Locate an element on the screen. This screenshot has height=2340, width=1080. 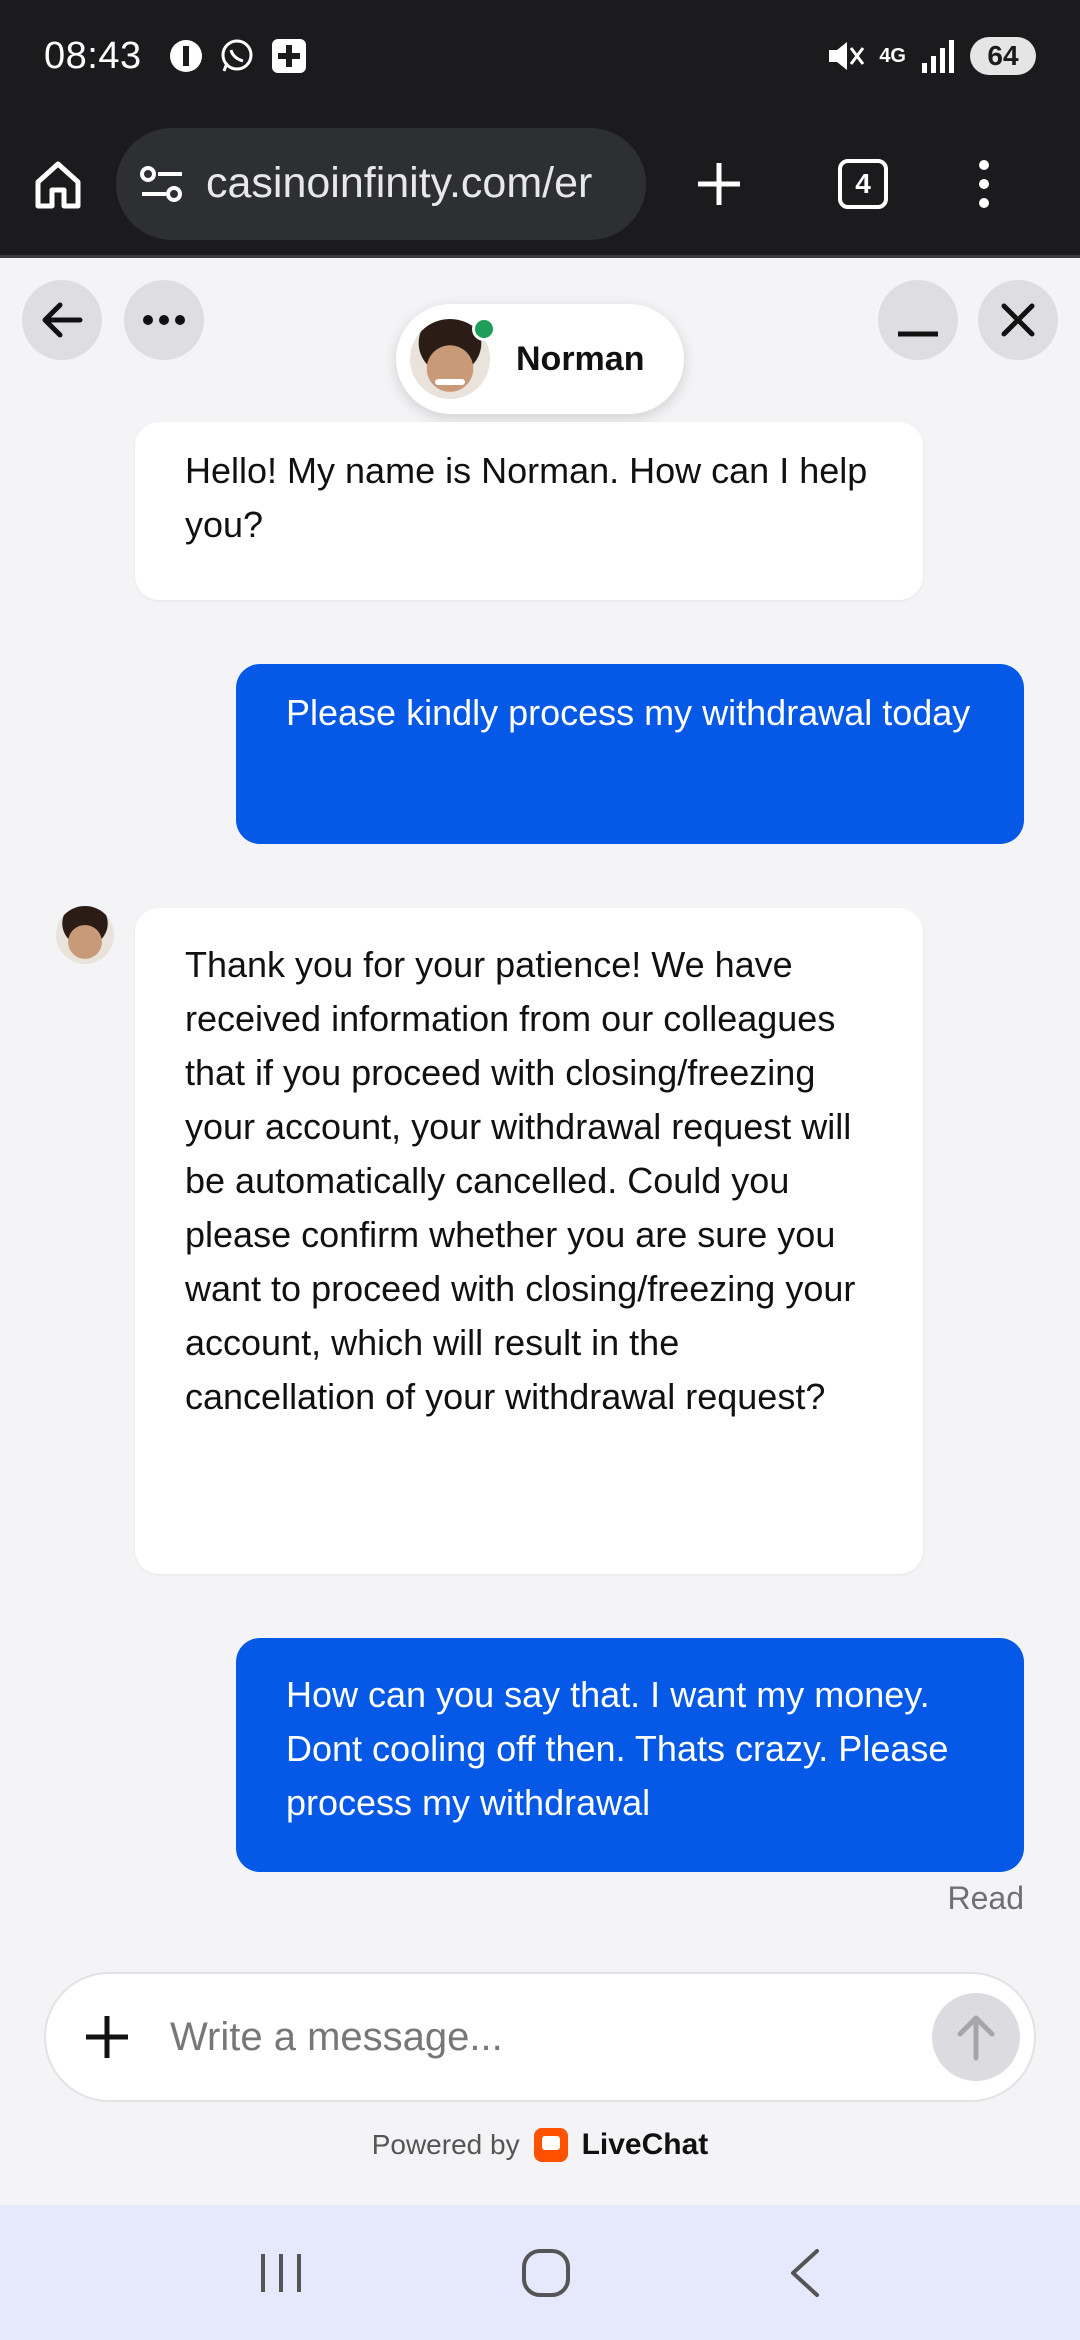
notification-icons is located at coordinates (238, 56).